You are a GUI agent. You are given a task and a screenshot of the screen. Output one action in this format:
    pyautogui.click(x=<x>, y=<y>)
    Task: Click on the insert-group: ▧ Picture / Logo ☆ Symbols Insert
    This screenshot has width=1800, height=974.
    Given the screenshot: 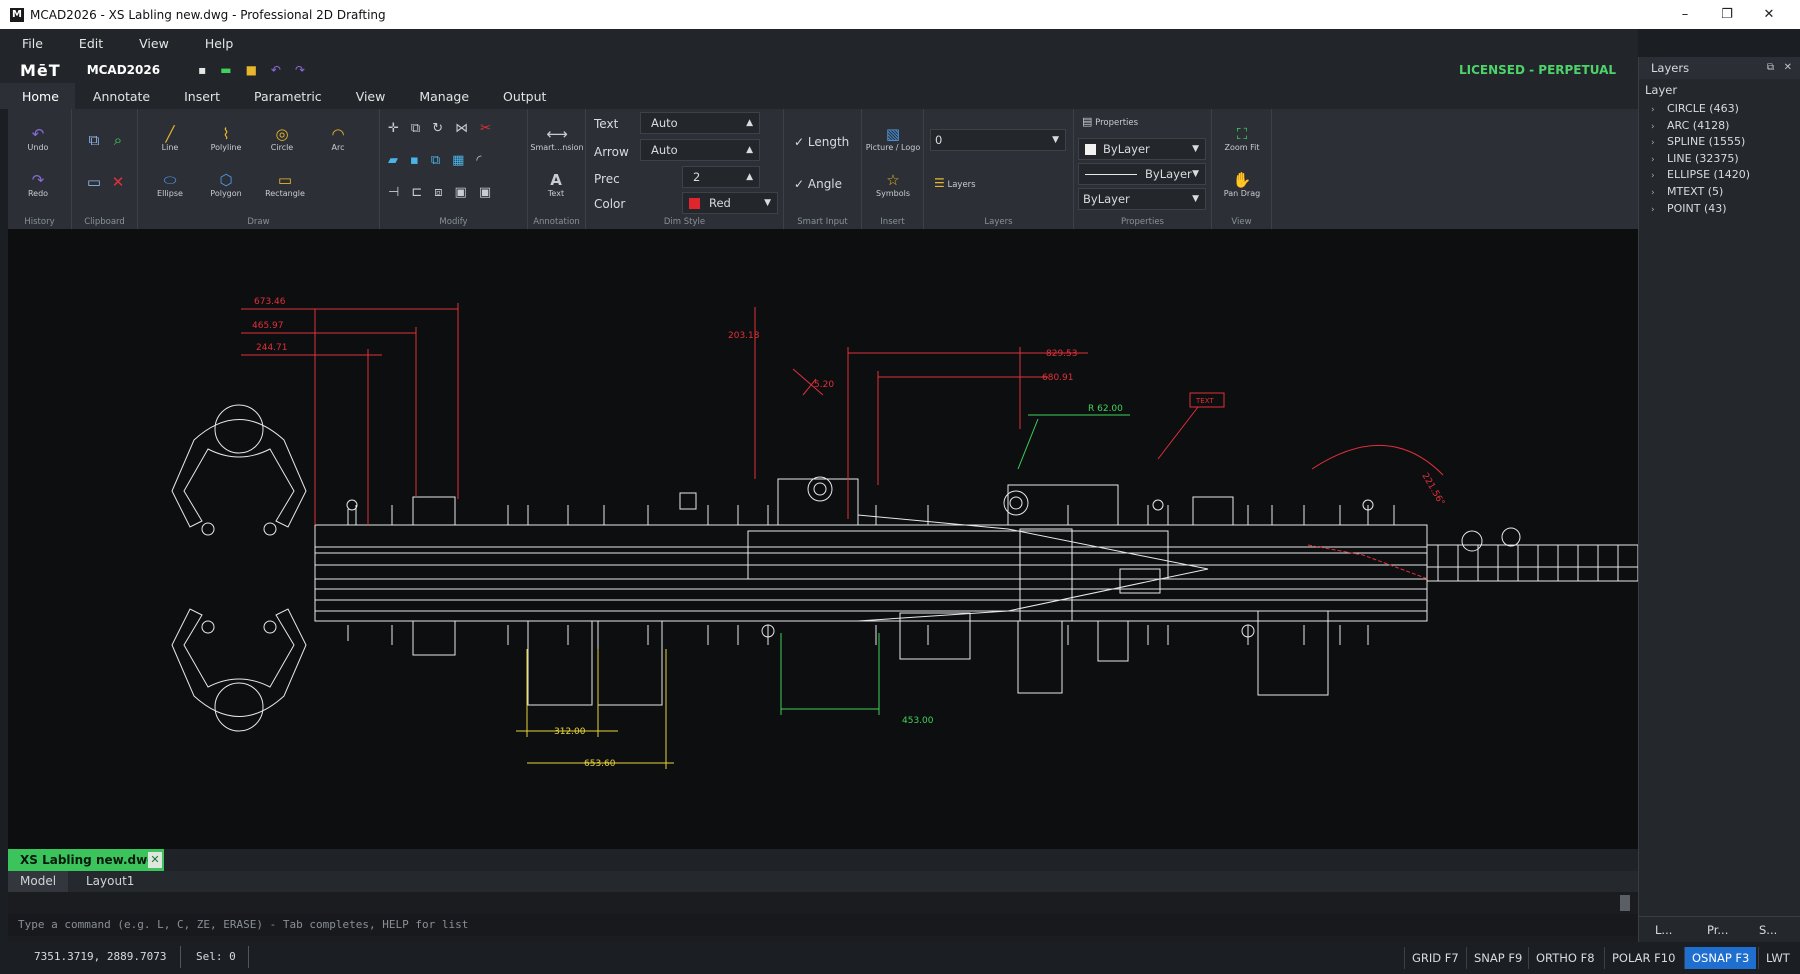 What is the action you would take?
    pyautogui.click(x=893, y=169)
    